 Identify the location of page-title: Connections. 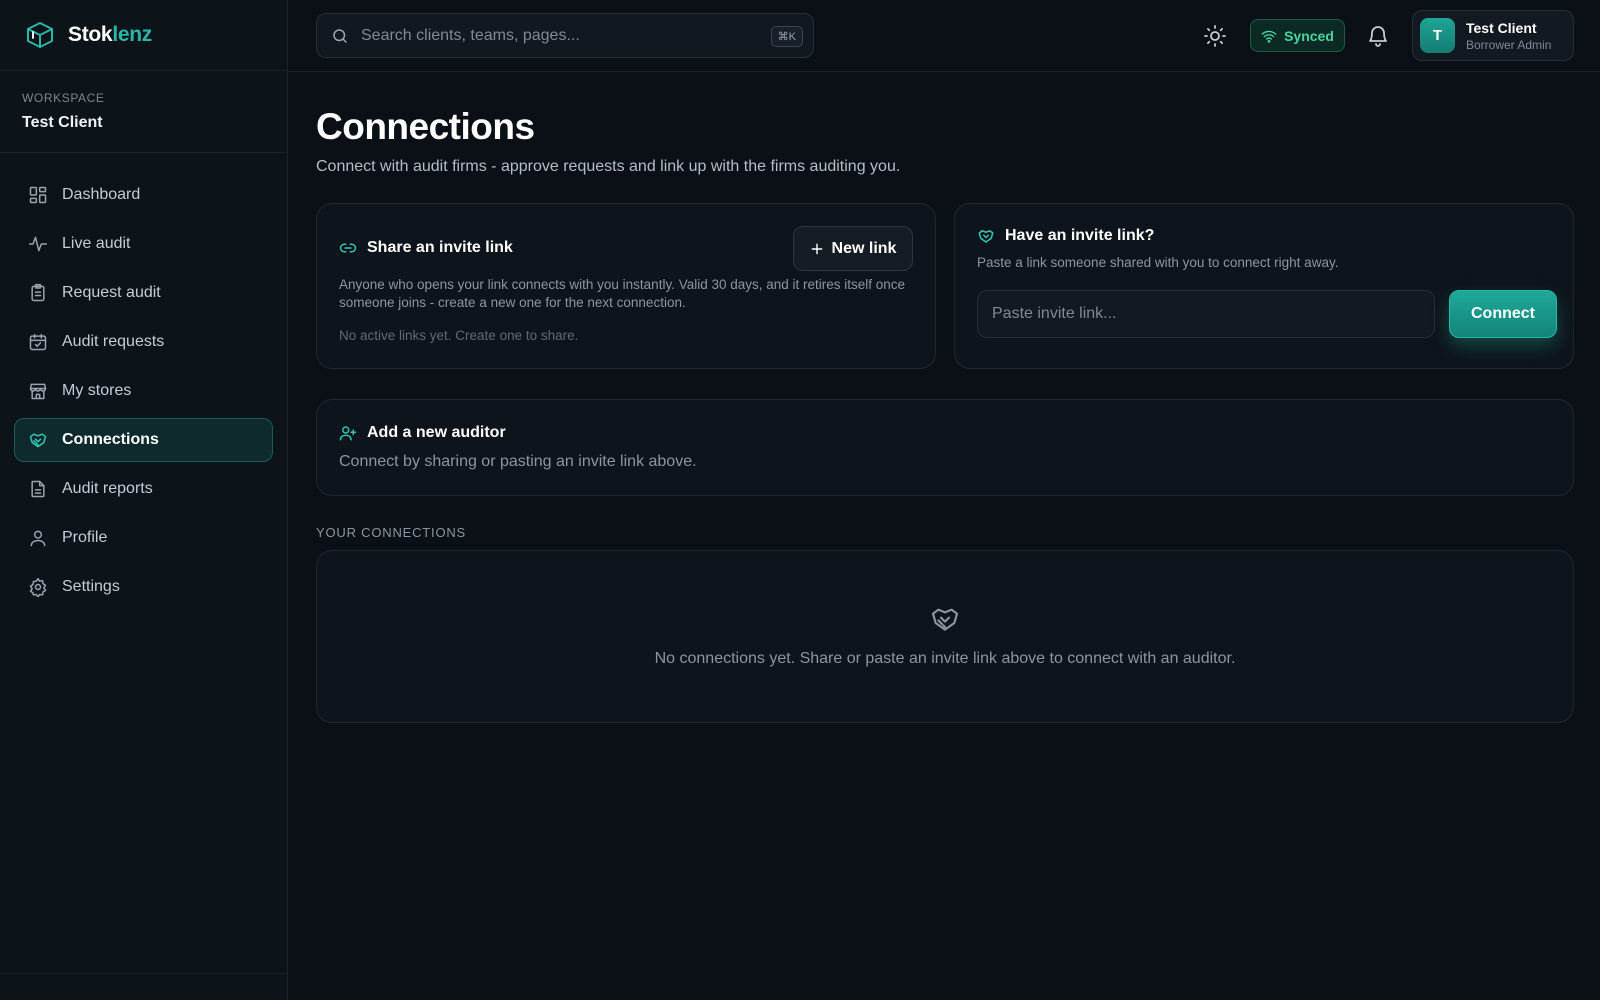
(425, 126).